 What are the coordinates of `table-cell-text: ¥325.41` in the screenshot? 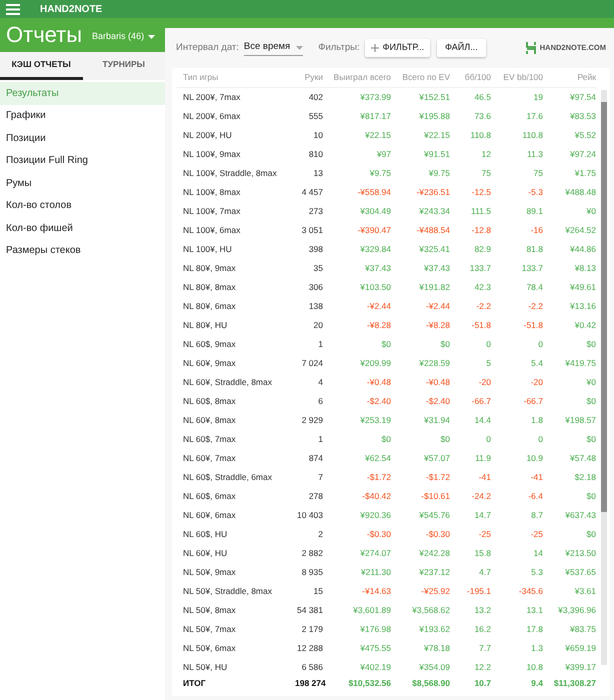 It's located at (434, 249).